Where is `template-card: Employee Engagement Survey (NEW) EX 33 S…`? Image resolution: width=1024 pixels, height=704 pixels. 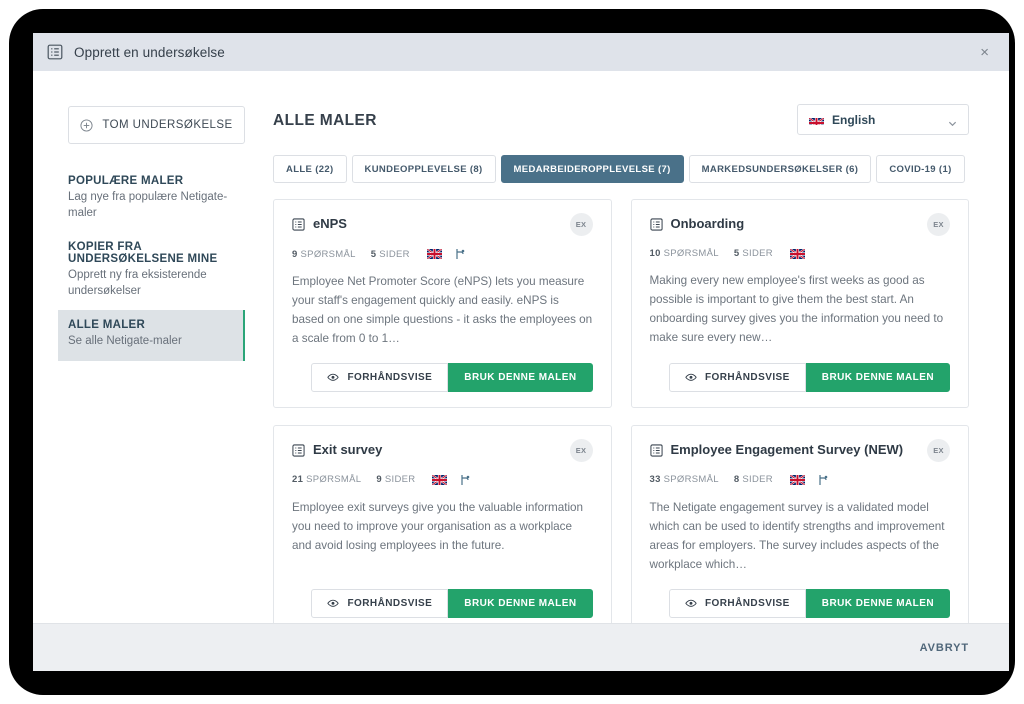 template-card: Employee Engagement Survey (NEW) EX 33 S… is located at coordinates (799, 523).